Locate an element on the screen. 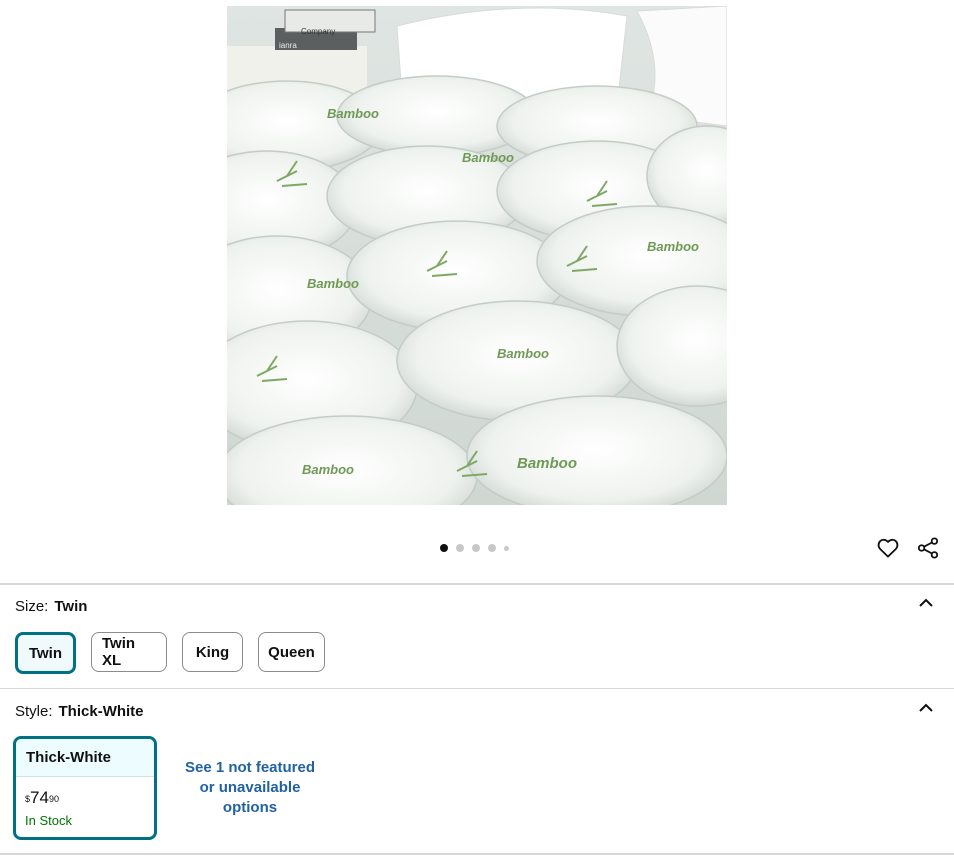 The image size is (954, 857). bamboo-print-1: Bamboo is located at coordinates (353, 113).